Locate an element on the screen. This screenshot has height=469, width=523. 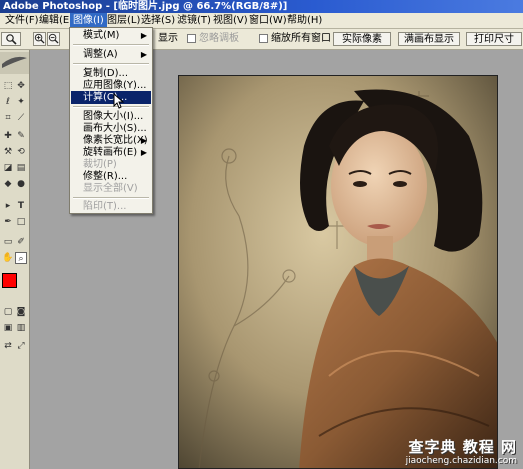
menu-item-label: 像素长宽比(X) is located at coordinates (115, 140).